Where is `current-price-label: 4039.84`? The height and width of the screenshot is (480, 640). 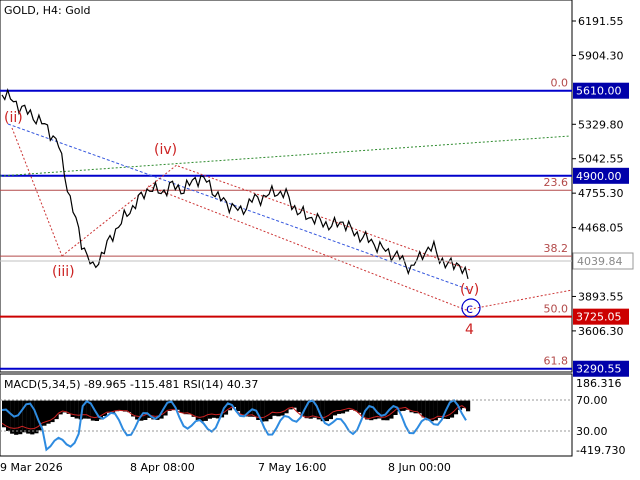 current-price-label: 4039.84 is located at coordinates (600, 261).